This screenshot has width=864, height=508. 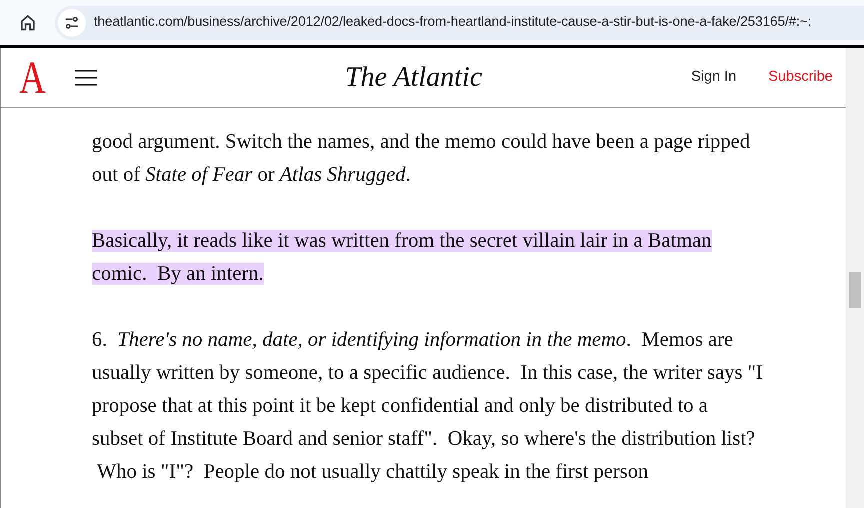 What do you see at coordinates (459, 23) in the screenshot?
I see `address-bar: theatlantic.com/business/archive/2012/02/leaked-docs-from-heartland-institute-cause-a-stir-but-is-one-a-fake/253165/#:~:` at bounding box center [459, 23].